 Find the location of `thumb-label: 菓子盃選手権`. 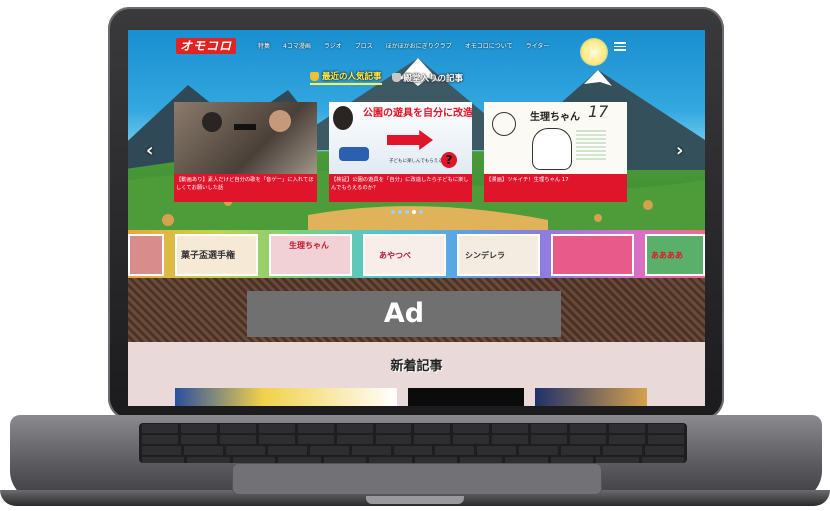

thumb-label: 菓子盃選手権 is located at coordinates (208, 256).